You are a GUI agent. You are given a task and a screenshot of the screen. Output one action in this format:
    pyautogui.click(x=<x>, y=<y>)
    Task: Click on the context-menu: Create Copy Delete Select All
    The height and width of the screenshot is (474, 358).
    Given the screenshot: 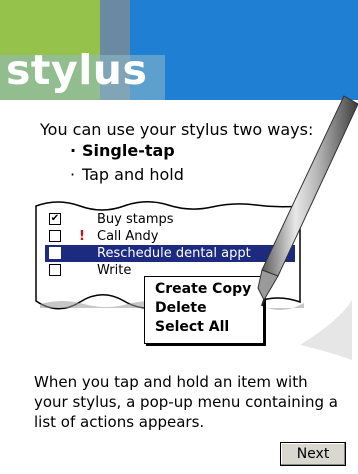 What is the action you would take?
    pyautogui.click(x=204, y=310)
    